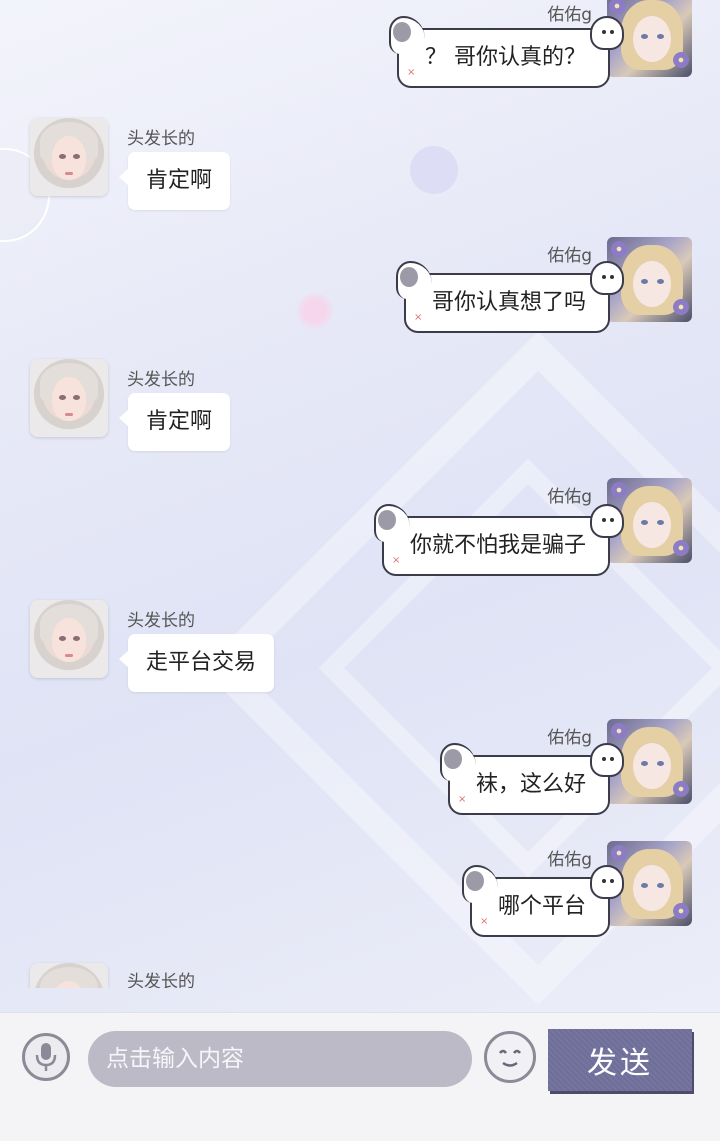  I want to click on emoji-button, so click(510, 1057).